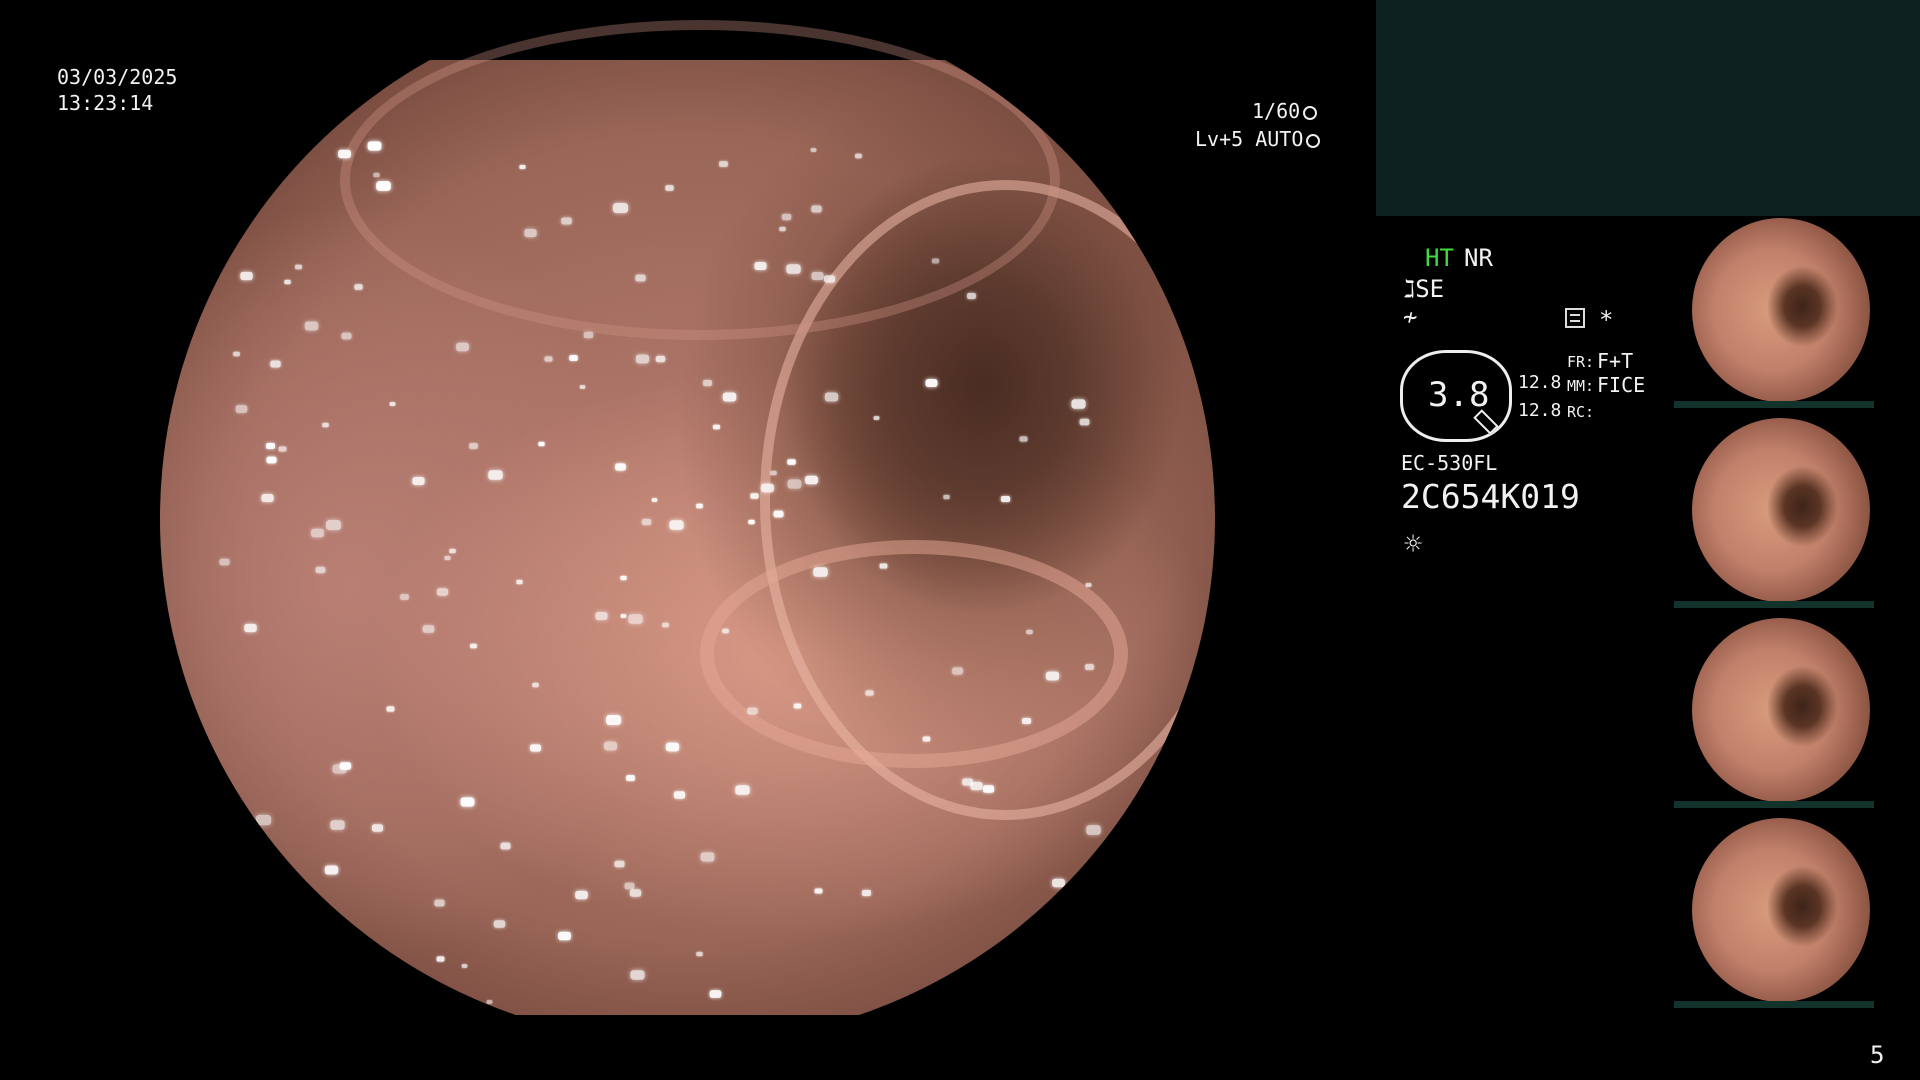 The image size is (1920, 1080). I want to click on asterisk-indicator: *, so click(1606, 320).